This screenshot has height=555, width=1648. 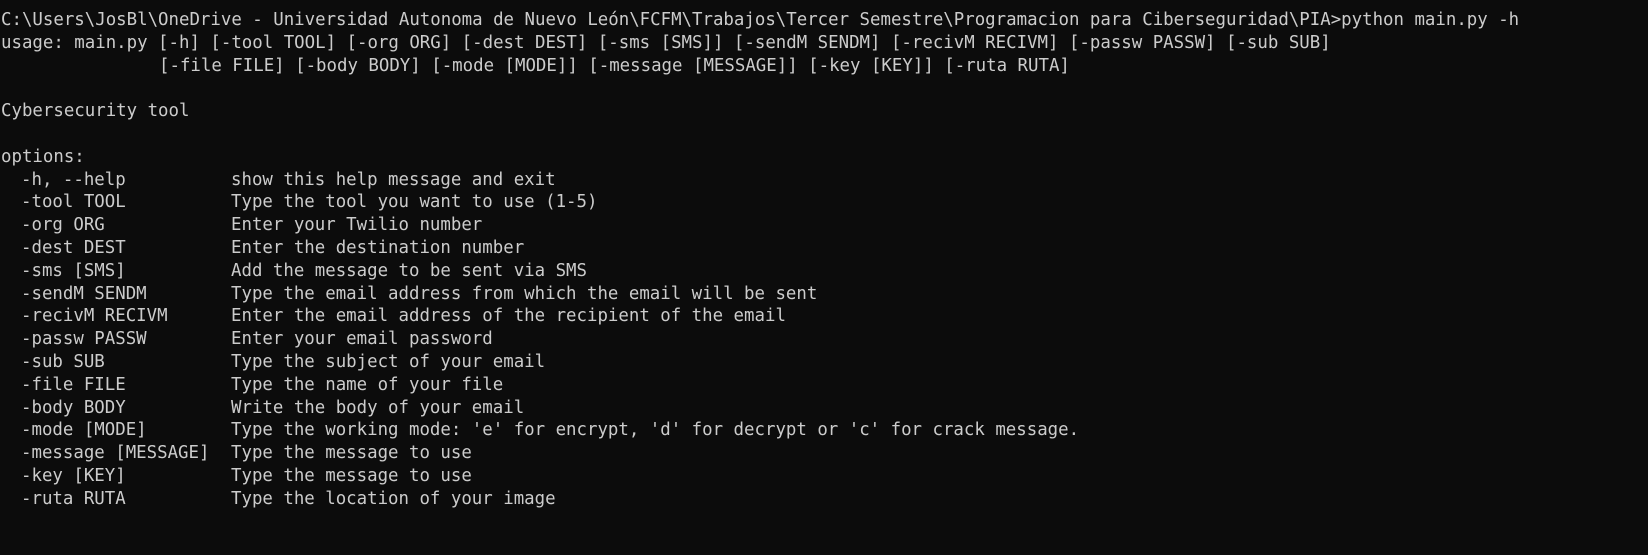 I want to click on option-description: Enter your email password, so click(x=362, y=339).